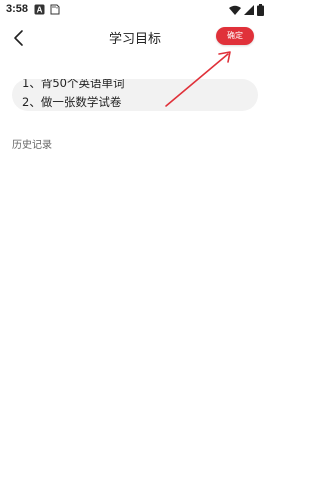 The image size is (320, 480). I want to click on a-badge-icon: A, so click(39, 9).